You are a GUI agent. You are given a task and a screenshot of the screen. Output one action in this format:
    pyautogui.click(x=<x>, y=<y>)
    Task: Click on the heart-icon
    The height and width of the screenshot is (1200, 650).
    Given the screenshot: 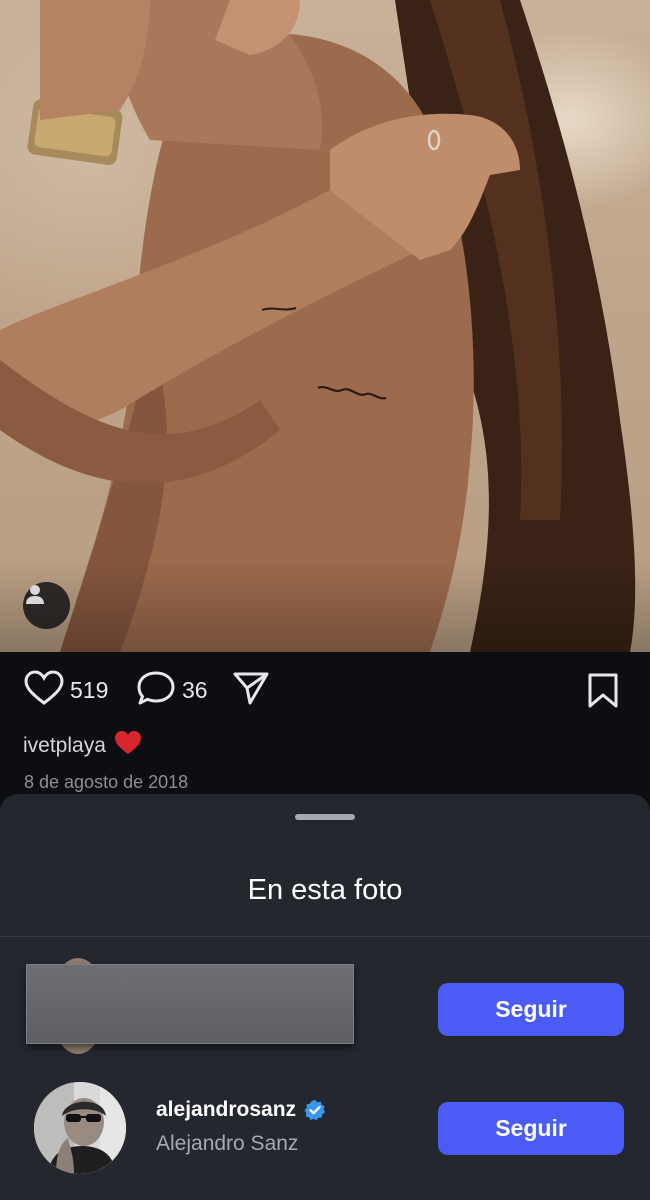 What is the action you would take?
    pyautogui.click(x=44, y=690)
    